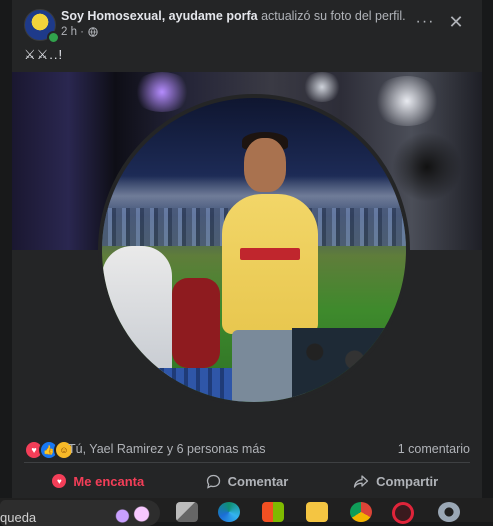 Image resolution: width=493 pixels, height=526 pixels. What do you see at coordinates (273, 512) in the screenshot?
I see `store-icon` at bounding box center [273, 512].